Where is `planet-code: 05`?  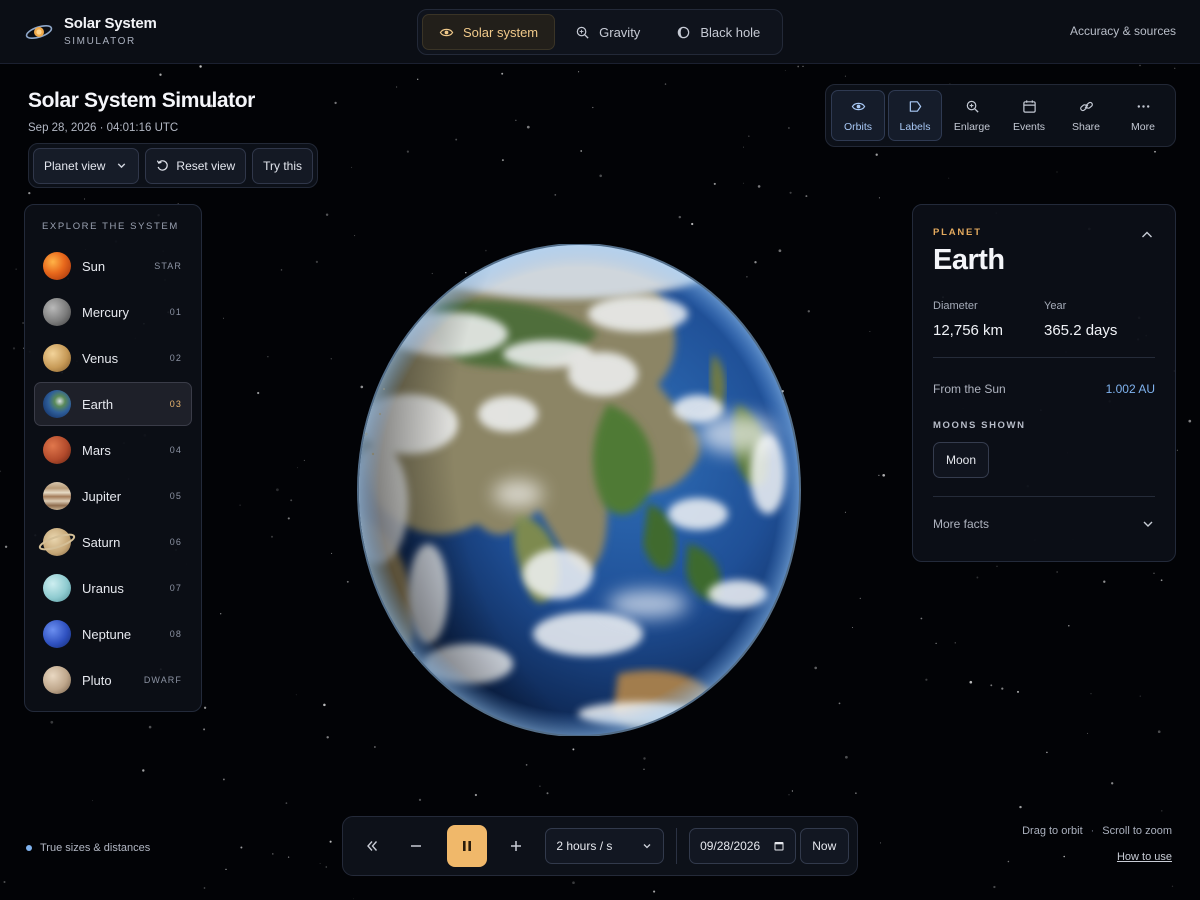 planet-code: 05 is located at coordinates (175, 496).